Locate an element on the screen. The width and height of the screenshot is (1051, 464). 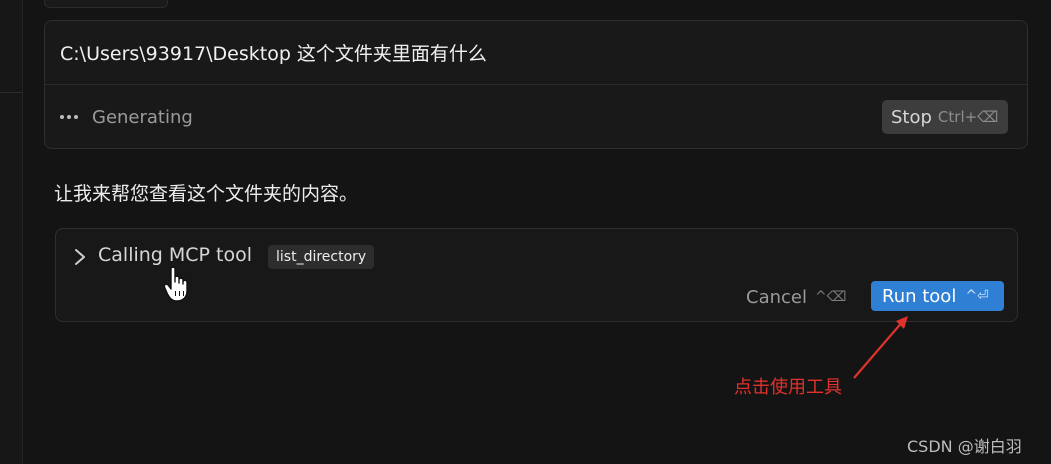
user-prompt-text: C:\Users\93917\Desktop 这个文件夹里面有什么 is located at coordinates (273, 54).